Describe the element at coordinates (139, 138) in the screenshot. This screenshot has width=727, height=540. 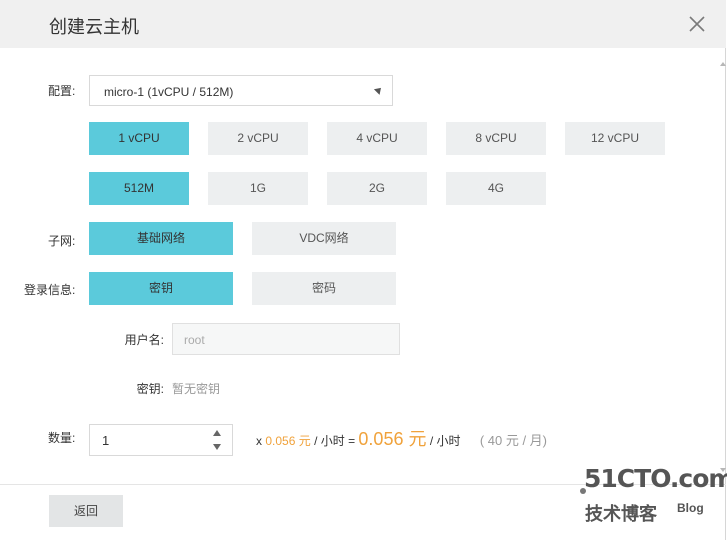
I see `cpu-option-1: 1 vCPU` at that location.